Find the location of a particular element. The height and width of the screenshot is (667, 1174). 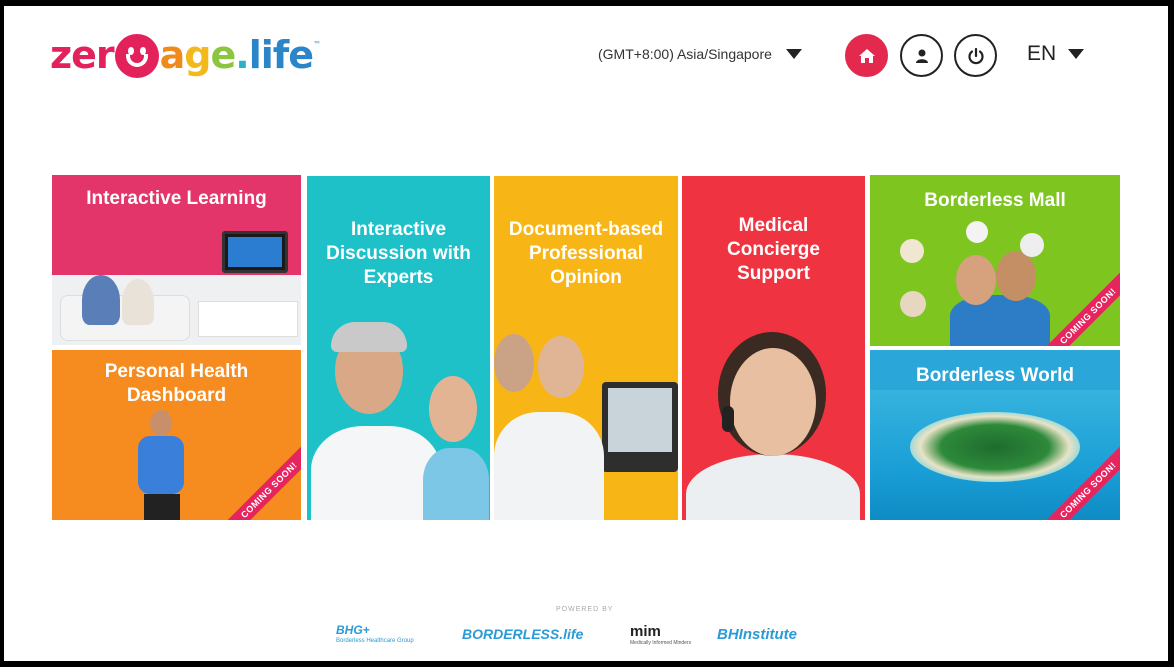

borderless-life-logo-text: BORDERLESS.life is located at coordinates (523, 634).